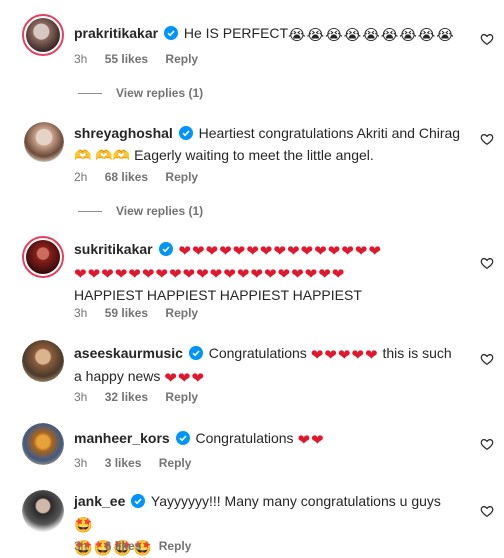 Image resolution: width=504 pixels, height=558 pixels. Describe the element at coordinates (123, 133) in the screenshot. I see `username: shreyaghoshal` at that location.